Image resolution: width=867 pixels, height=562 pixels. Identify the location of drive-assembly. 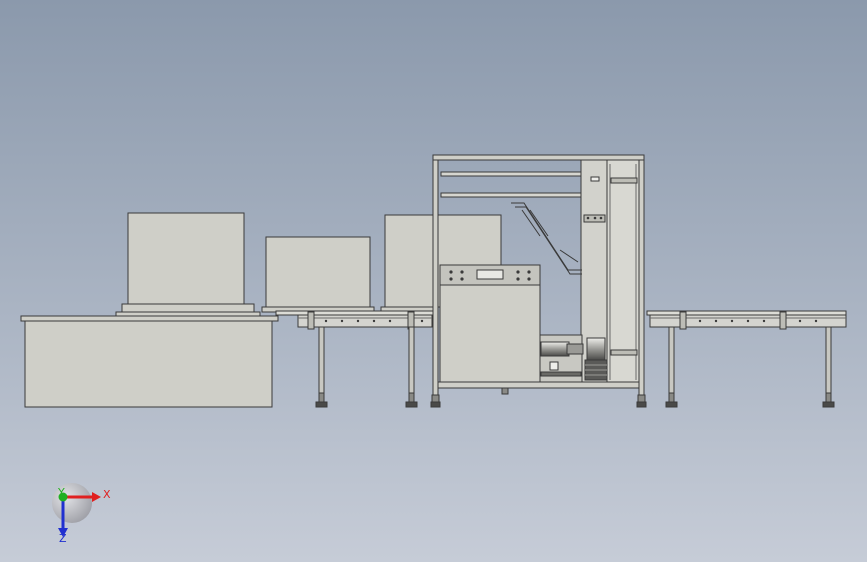
(573, 358).